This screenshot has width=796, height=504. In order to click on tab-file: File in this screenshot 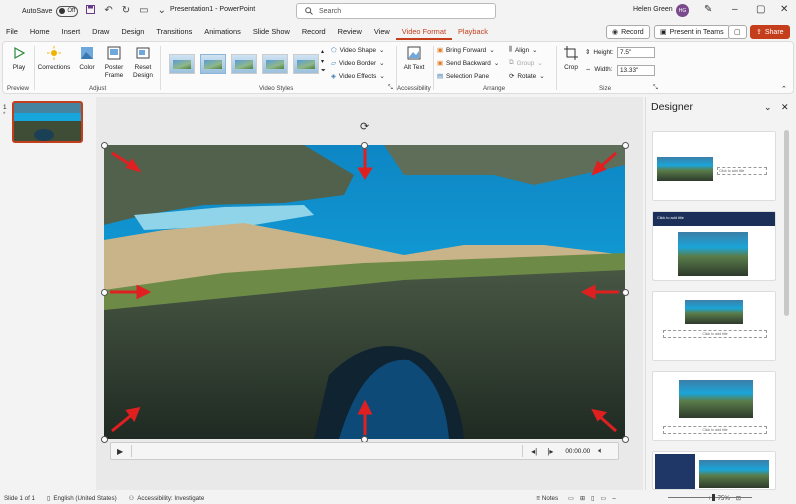, I will do `click(12, 32)`.